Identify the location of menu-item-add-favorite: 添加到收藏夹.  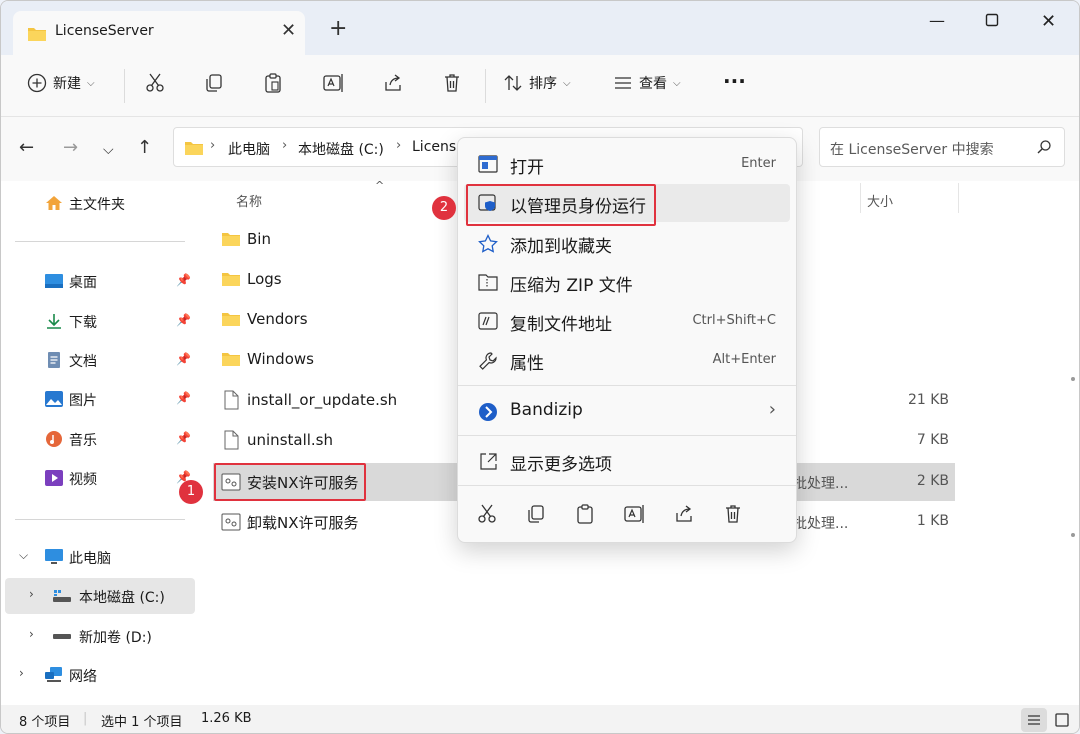
(627, 243).